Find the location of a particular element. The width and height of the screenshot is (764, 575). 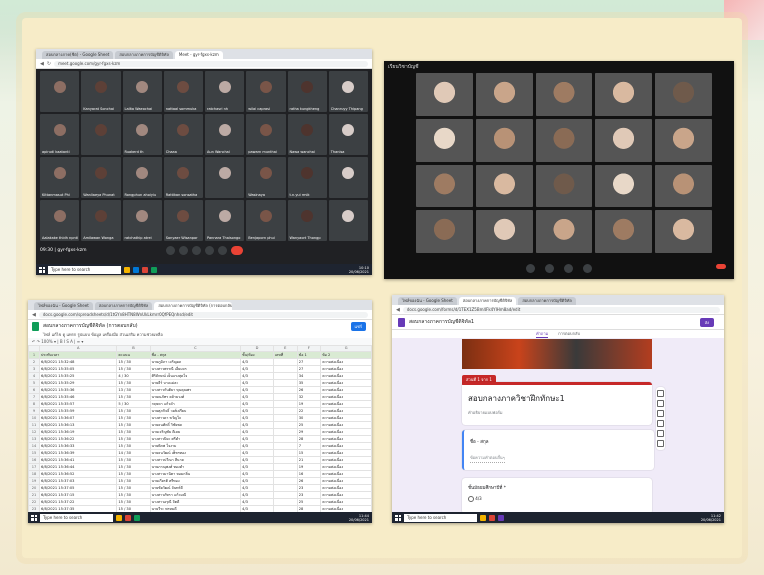

row-number: 6 is located at coordinates (34, 389).